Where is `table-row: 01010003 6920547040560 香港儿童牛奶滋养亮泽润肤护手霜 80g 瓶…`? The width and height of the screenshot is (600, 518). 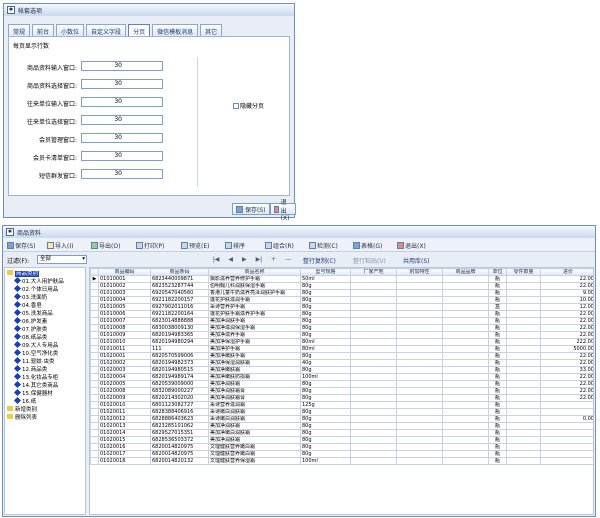 table-row: 01010003 6920547040560 香港儿童牛奶滋养亮泽润肤护手霜 80g 瓶… is located at coordinates (341, 293).